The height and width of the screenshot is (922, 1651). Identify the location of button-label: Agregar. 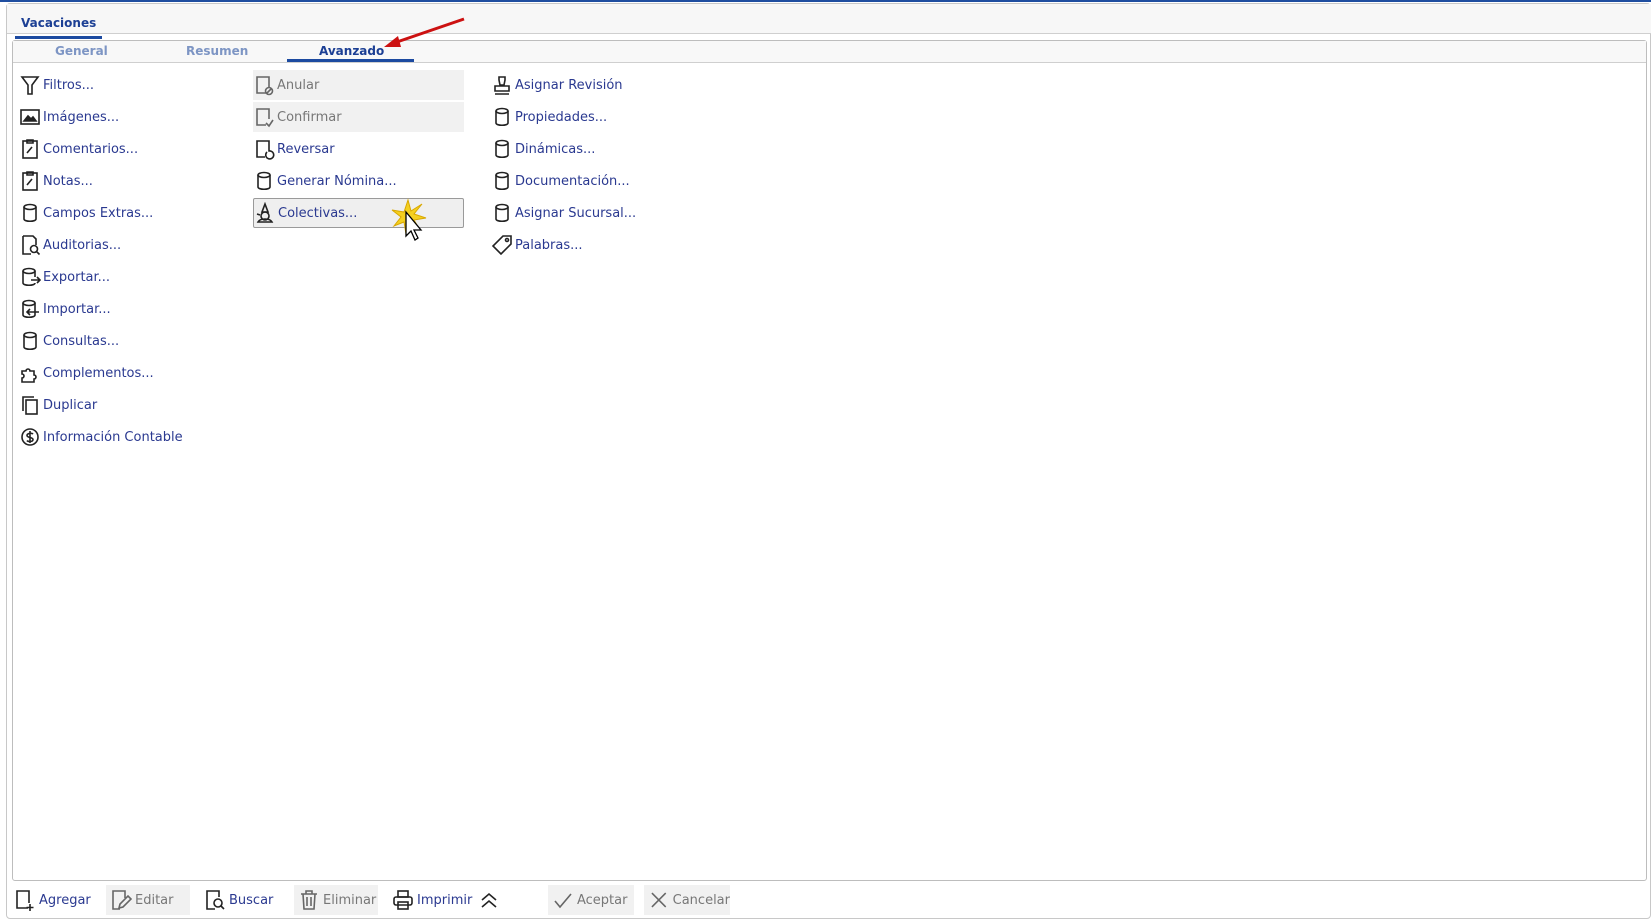
(65, 900).